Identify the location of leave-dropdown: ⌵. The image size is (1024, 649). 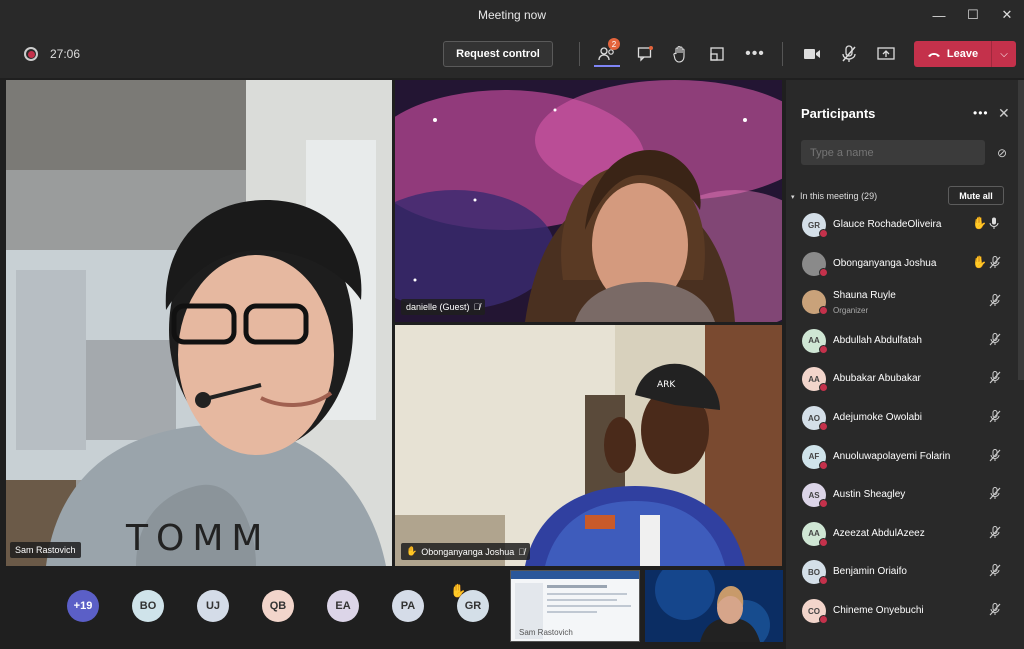
(1004, 54).